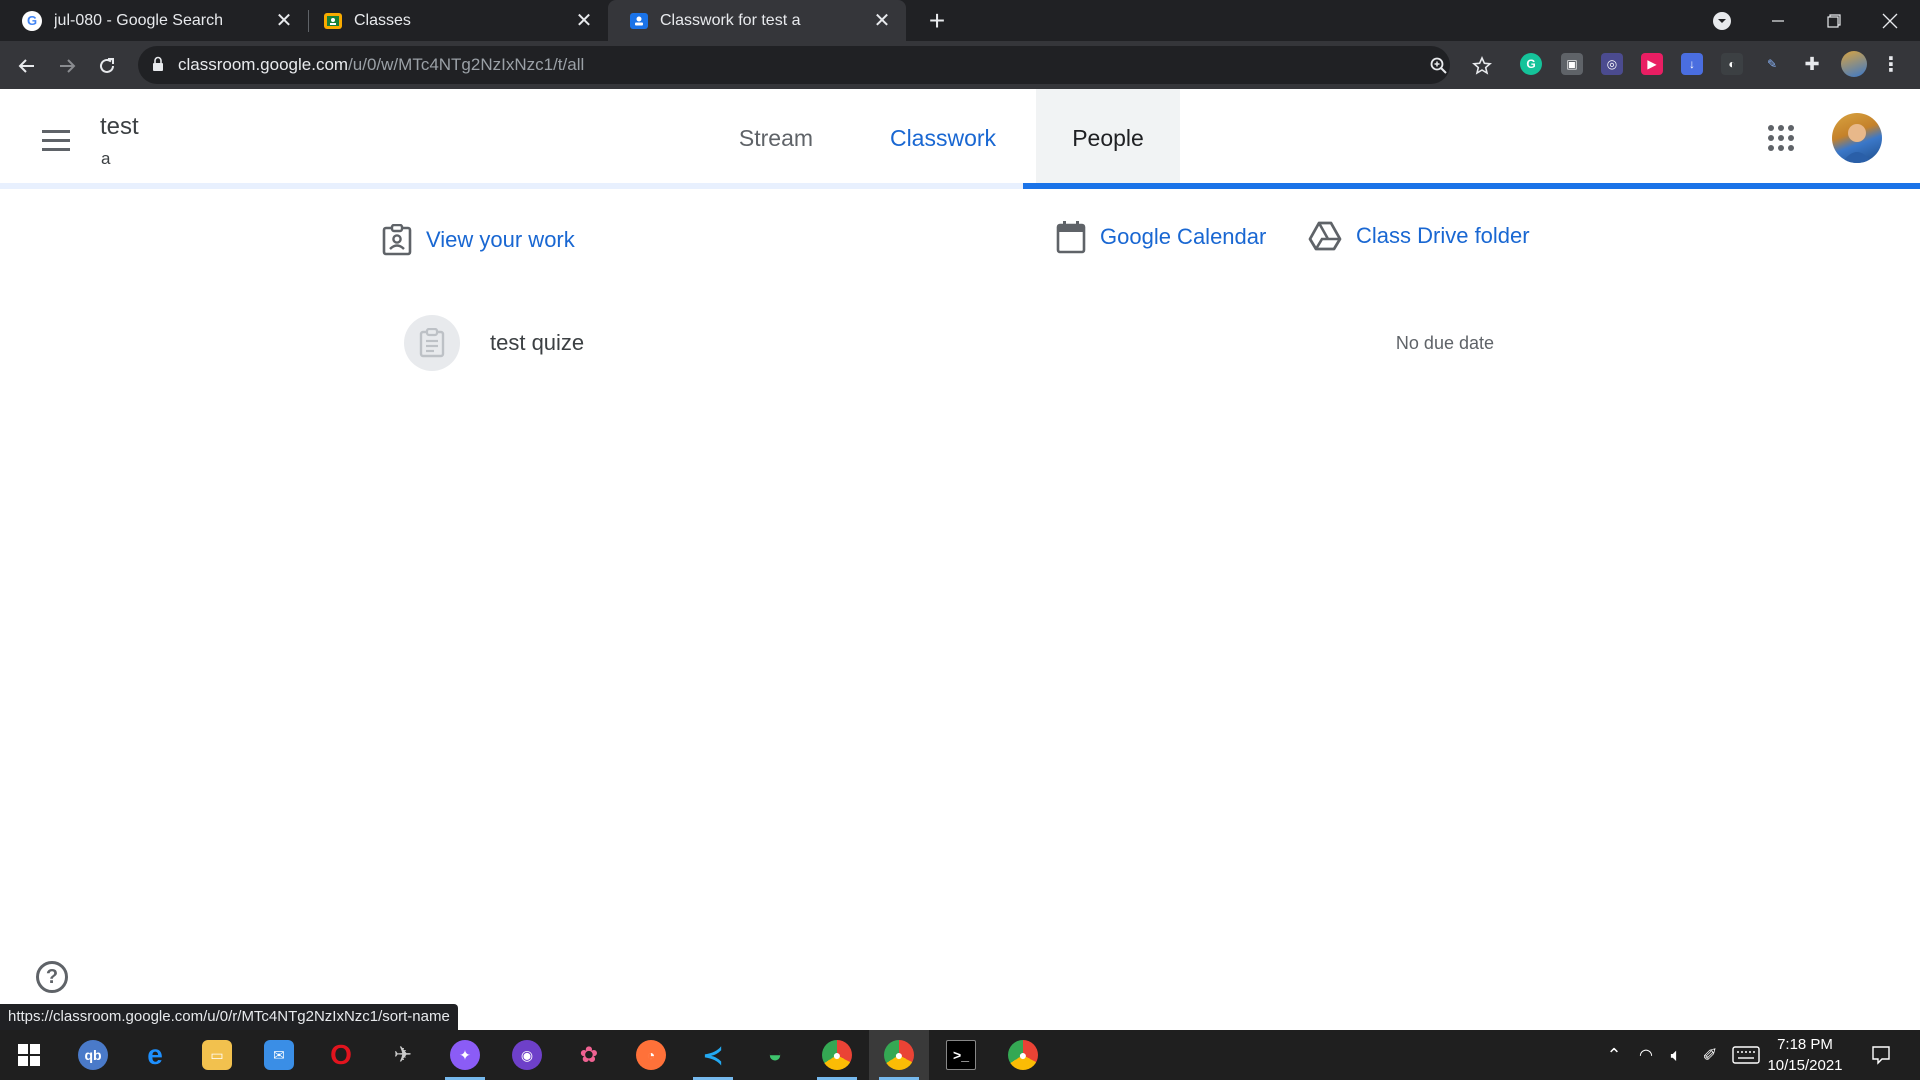  I want to click on taskbar-app-terminal: >_, so click(961, 1055).